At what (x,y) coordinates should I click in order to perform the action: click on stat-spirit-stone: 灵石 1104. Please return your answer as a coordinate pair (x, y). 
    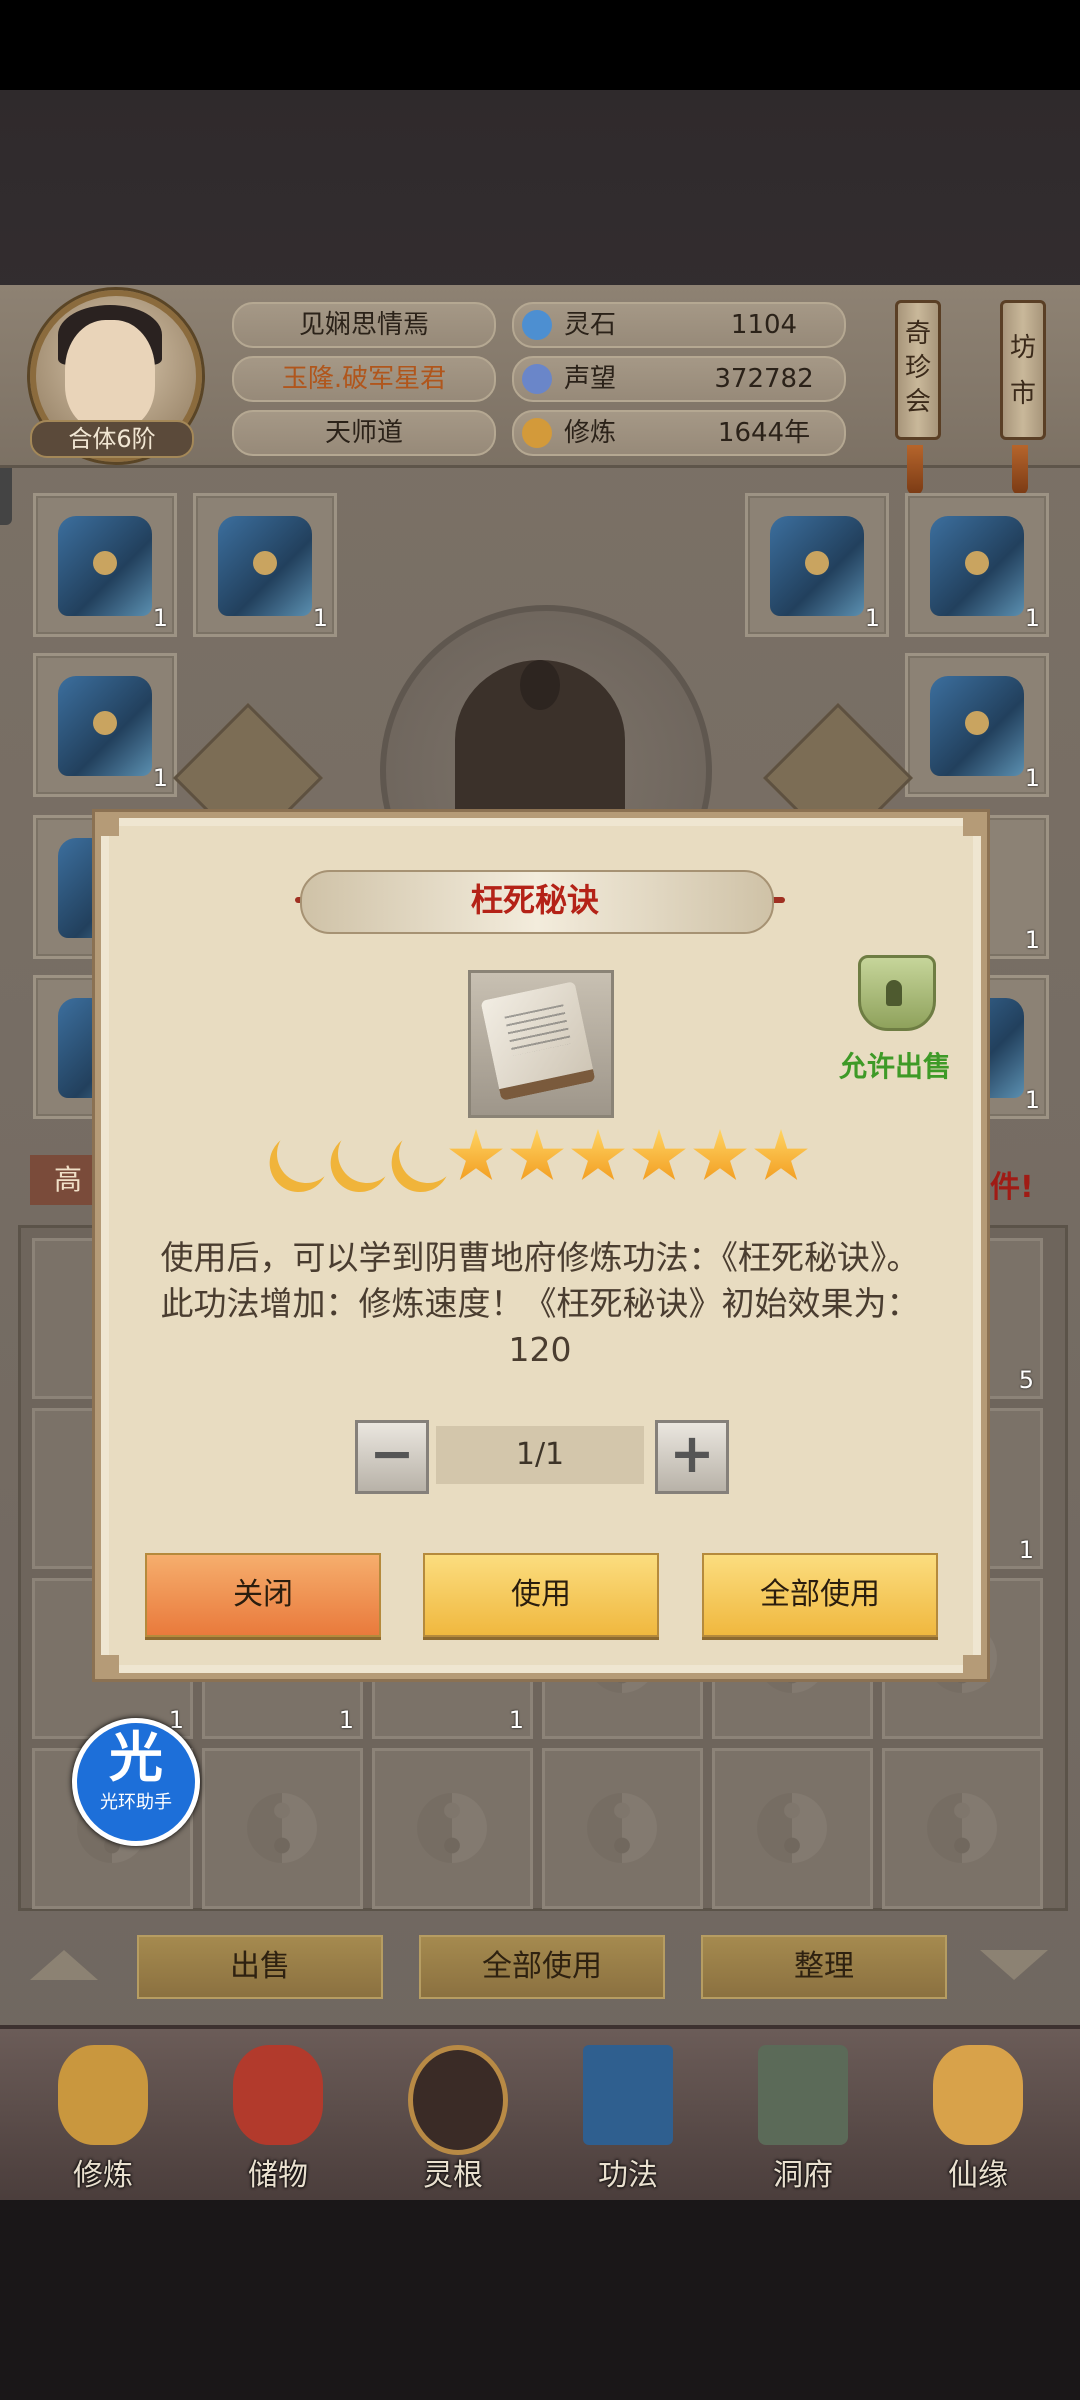
    Looking at the image, I should click on (679, 325).